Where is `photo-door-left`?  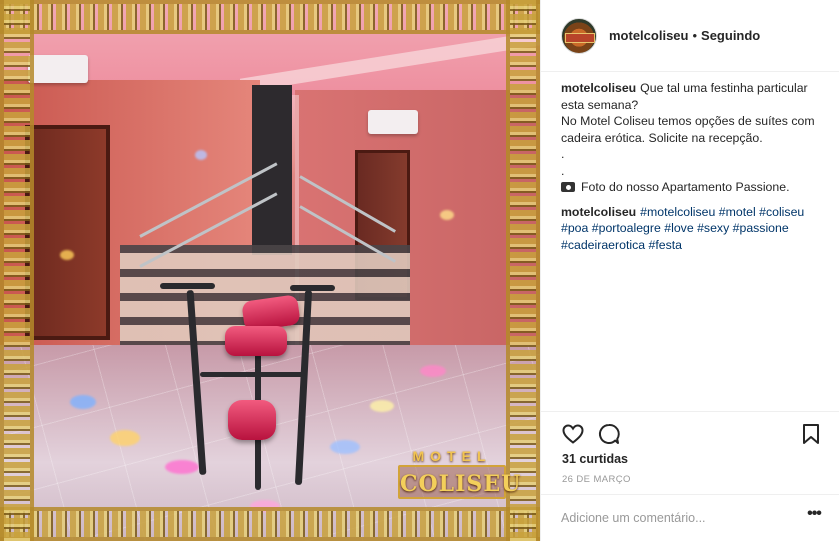 photo-door-left is located at coordinates (67, 232).